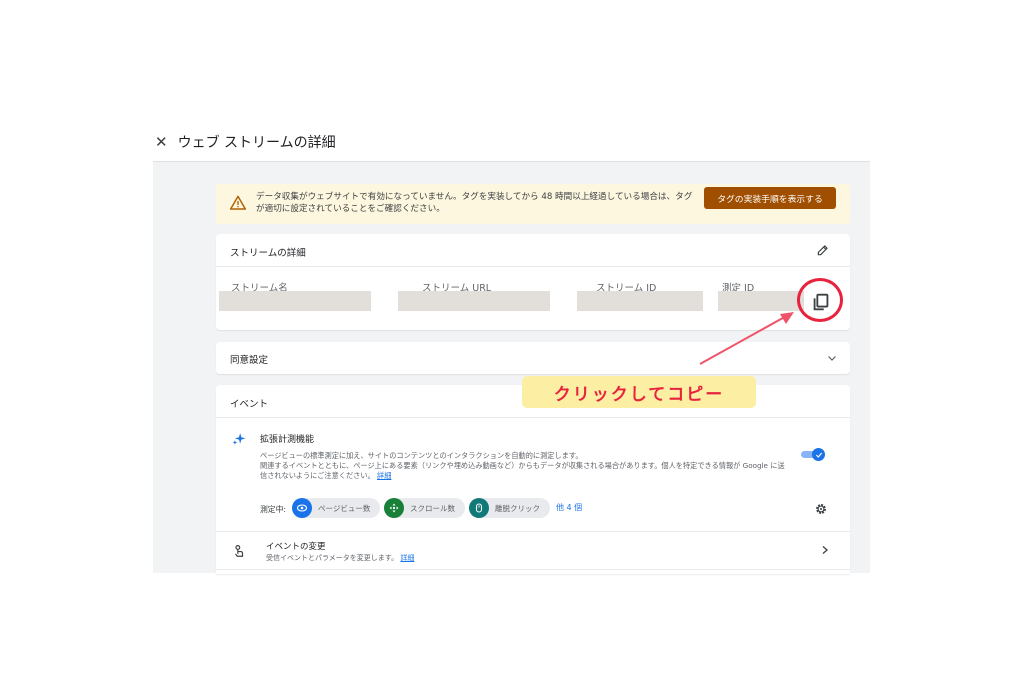  Describe the element at coordinates (273, 509) in the screenshot. I see `measuring-label: 測定中:` at that location.